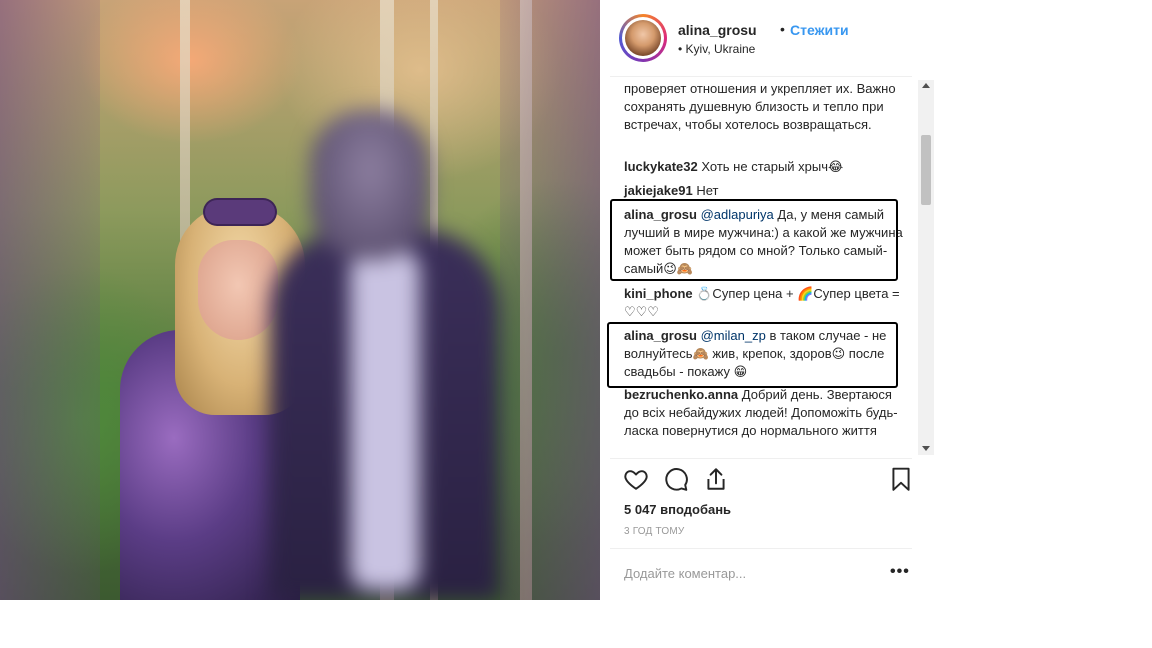 This screenshot has height=648, width=1152. Describe the element at coordinates (707, 190) in the screenshot. I see `comment-text: Нет` at that location.